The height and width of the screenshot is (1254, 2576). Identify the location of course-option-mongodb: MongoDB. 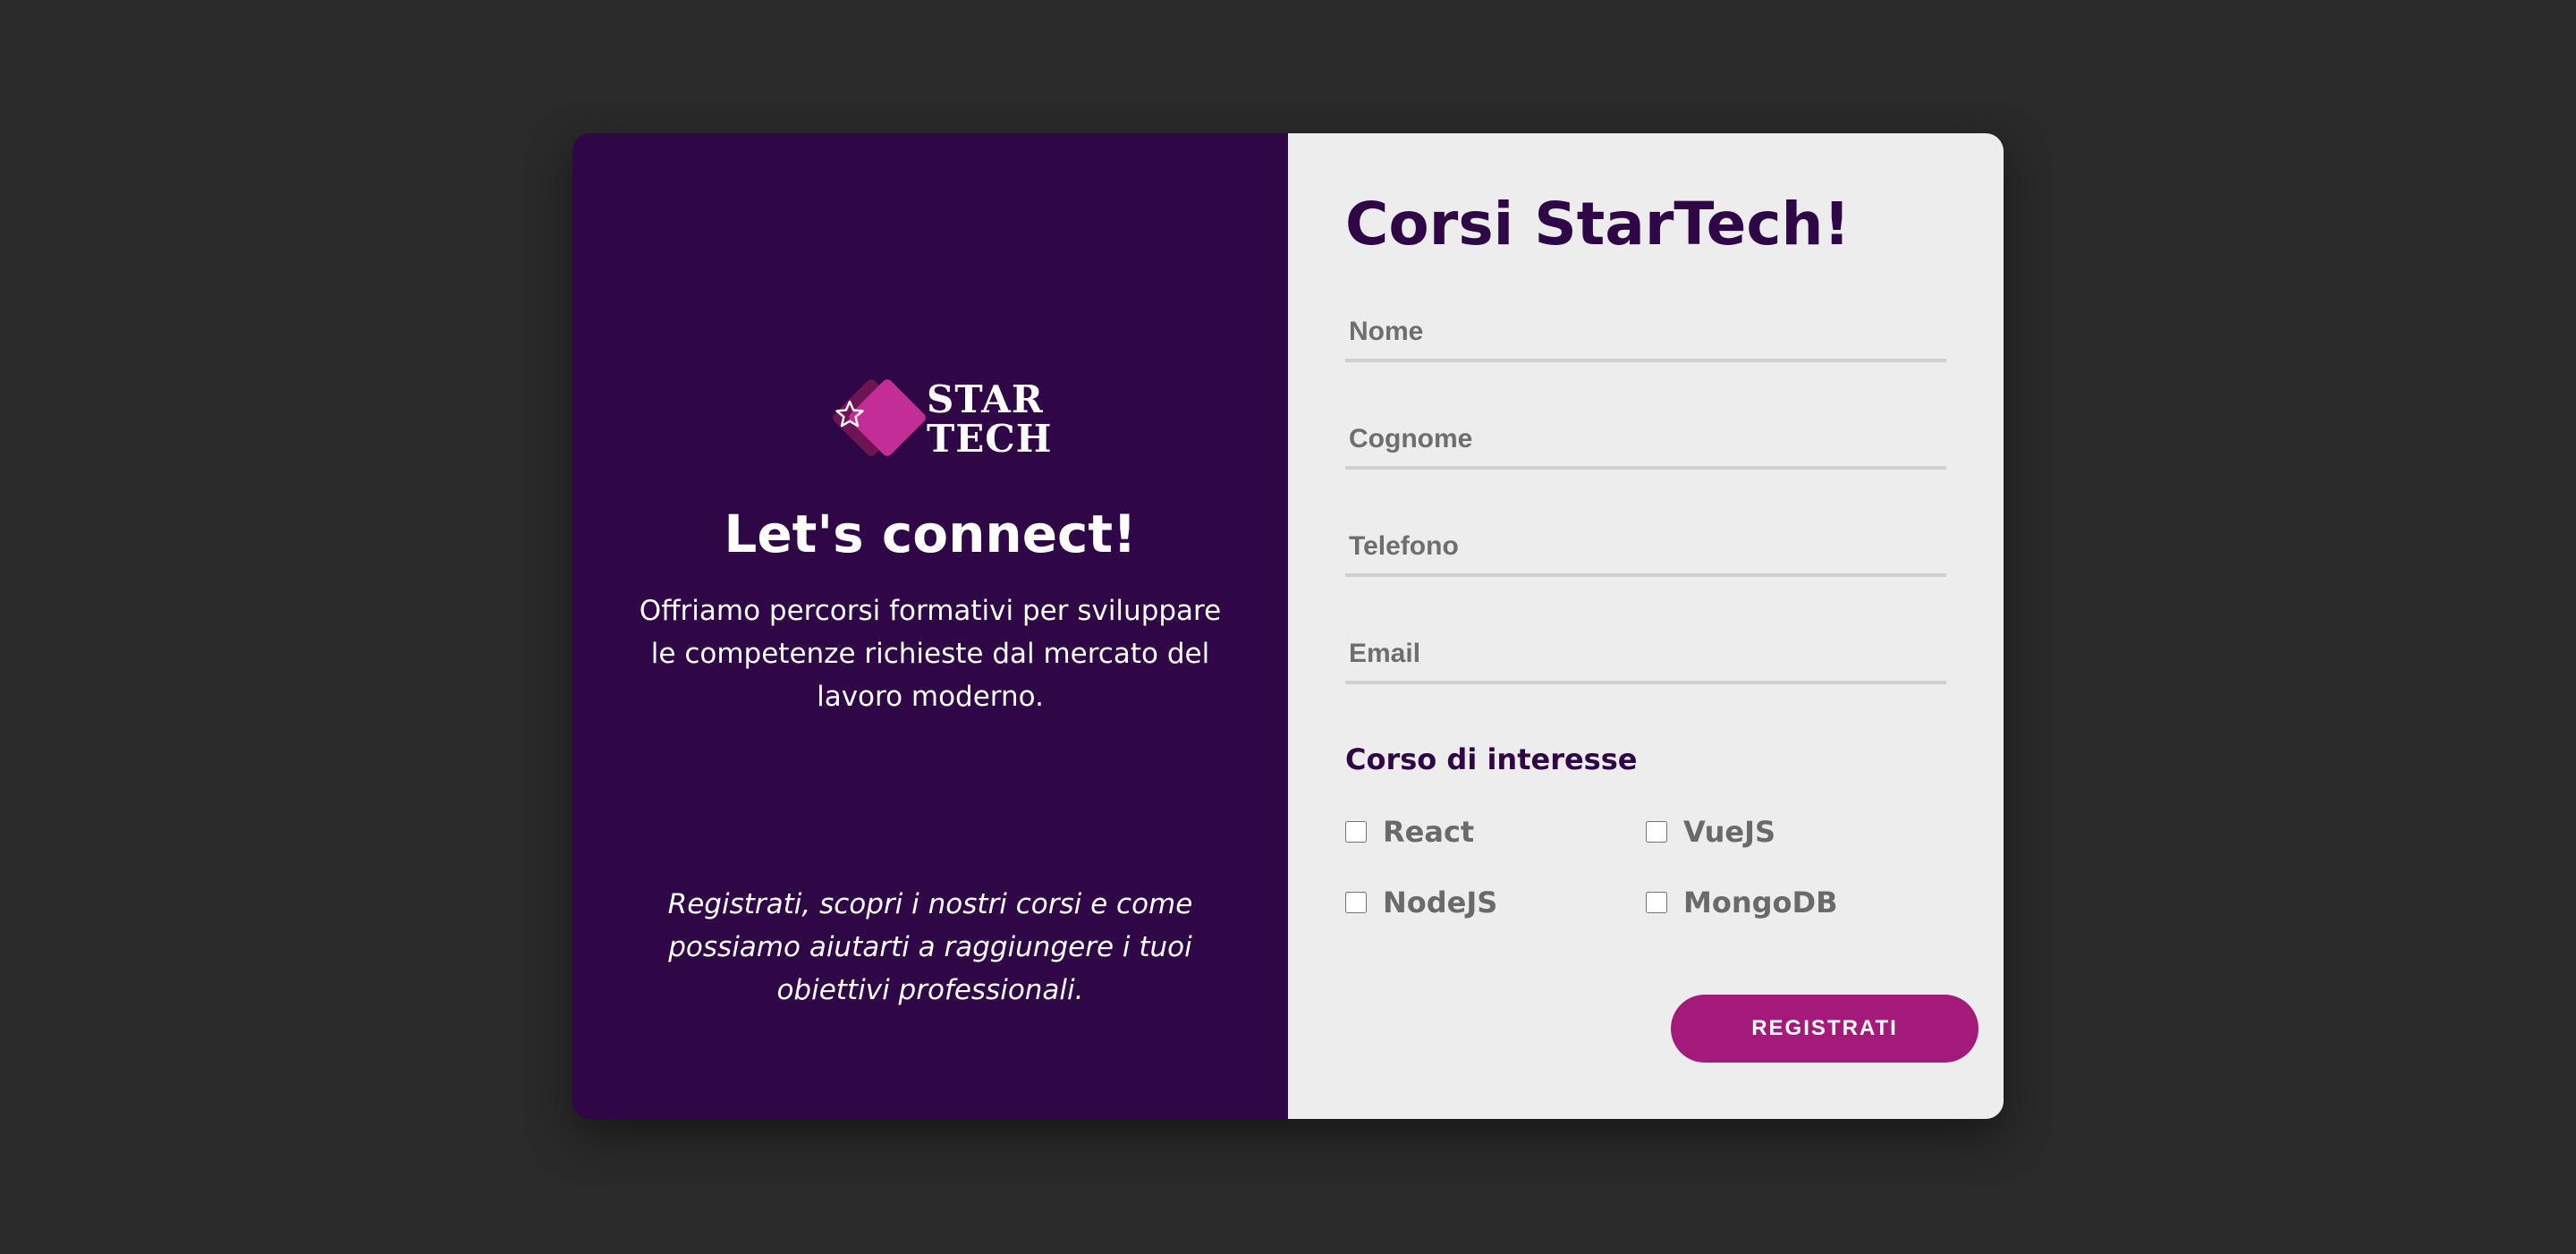
(1741, 902).